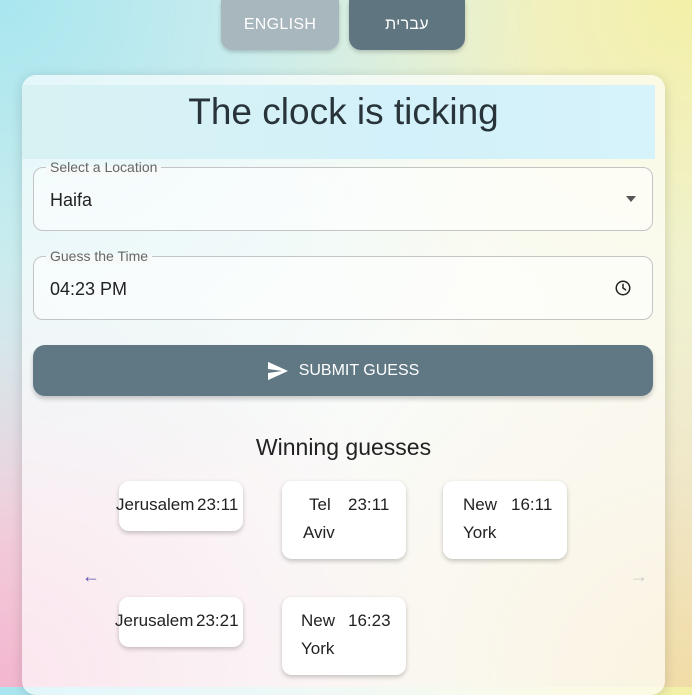 The height and width of the screenshot is (695, 692). I want to click on guess-city-line2: Aviv, so click(319, 532).